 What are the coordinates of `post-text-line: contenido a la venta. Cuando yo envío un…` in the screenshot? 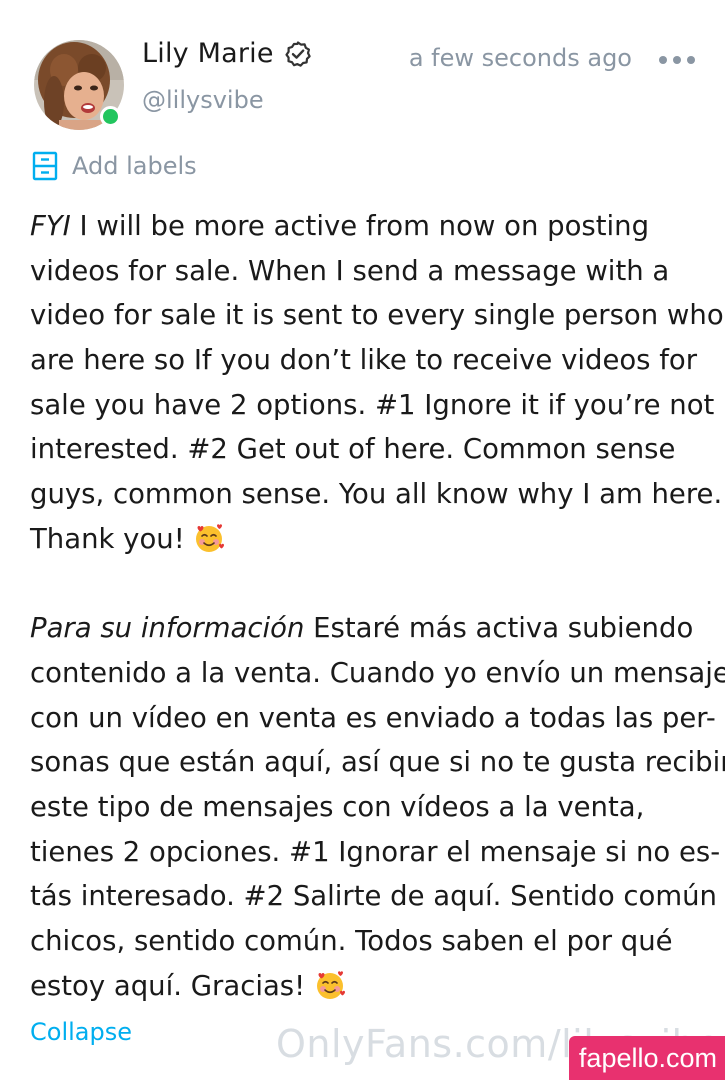 It's located at (377, 672).